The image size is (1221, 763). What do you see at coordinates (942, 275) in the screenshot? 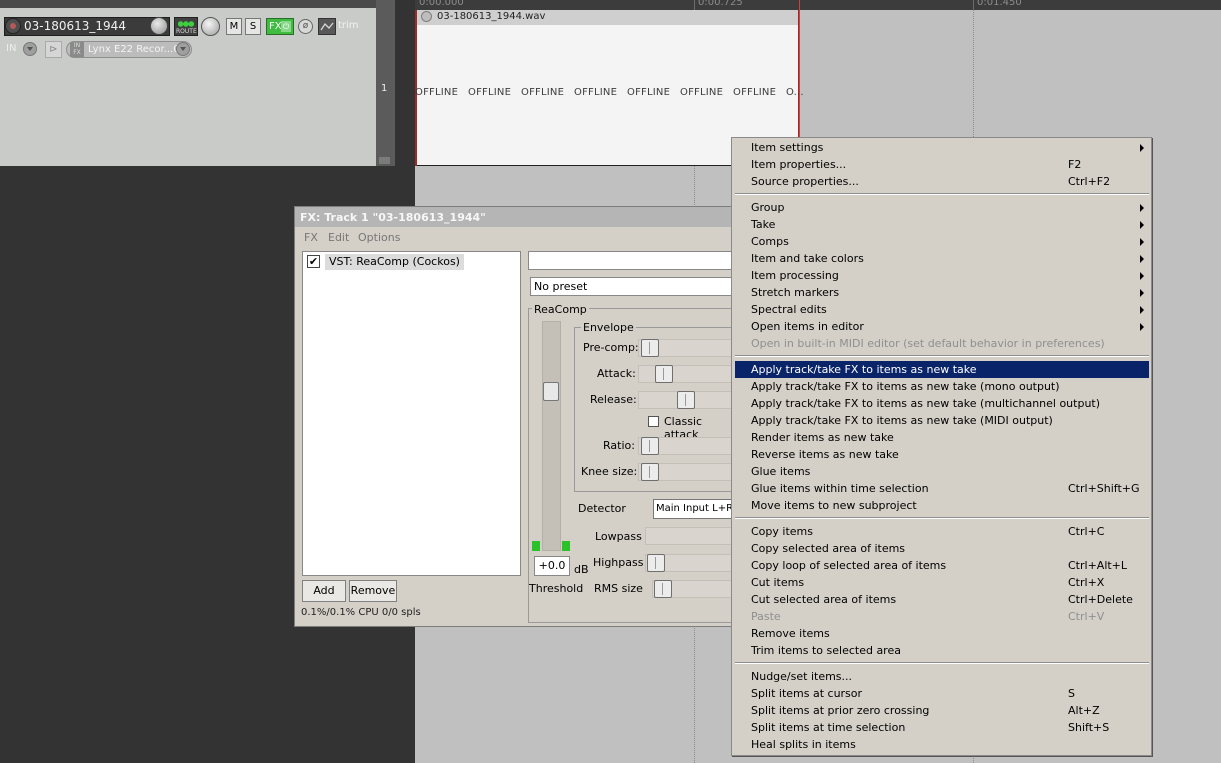
I see `menu-item-item-processing: Item processing` at bounding box center [942, 275].